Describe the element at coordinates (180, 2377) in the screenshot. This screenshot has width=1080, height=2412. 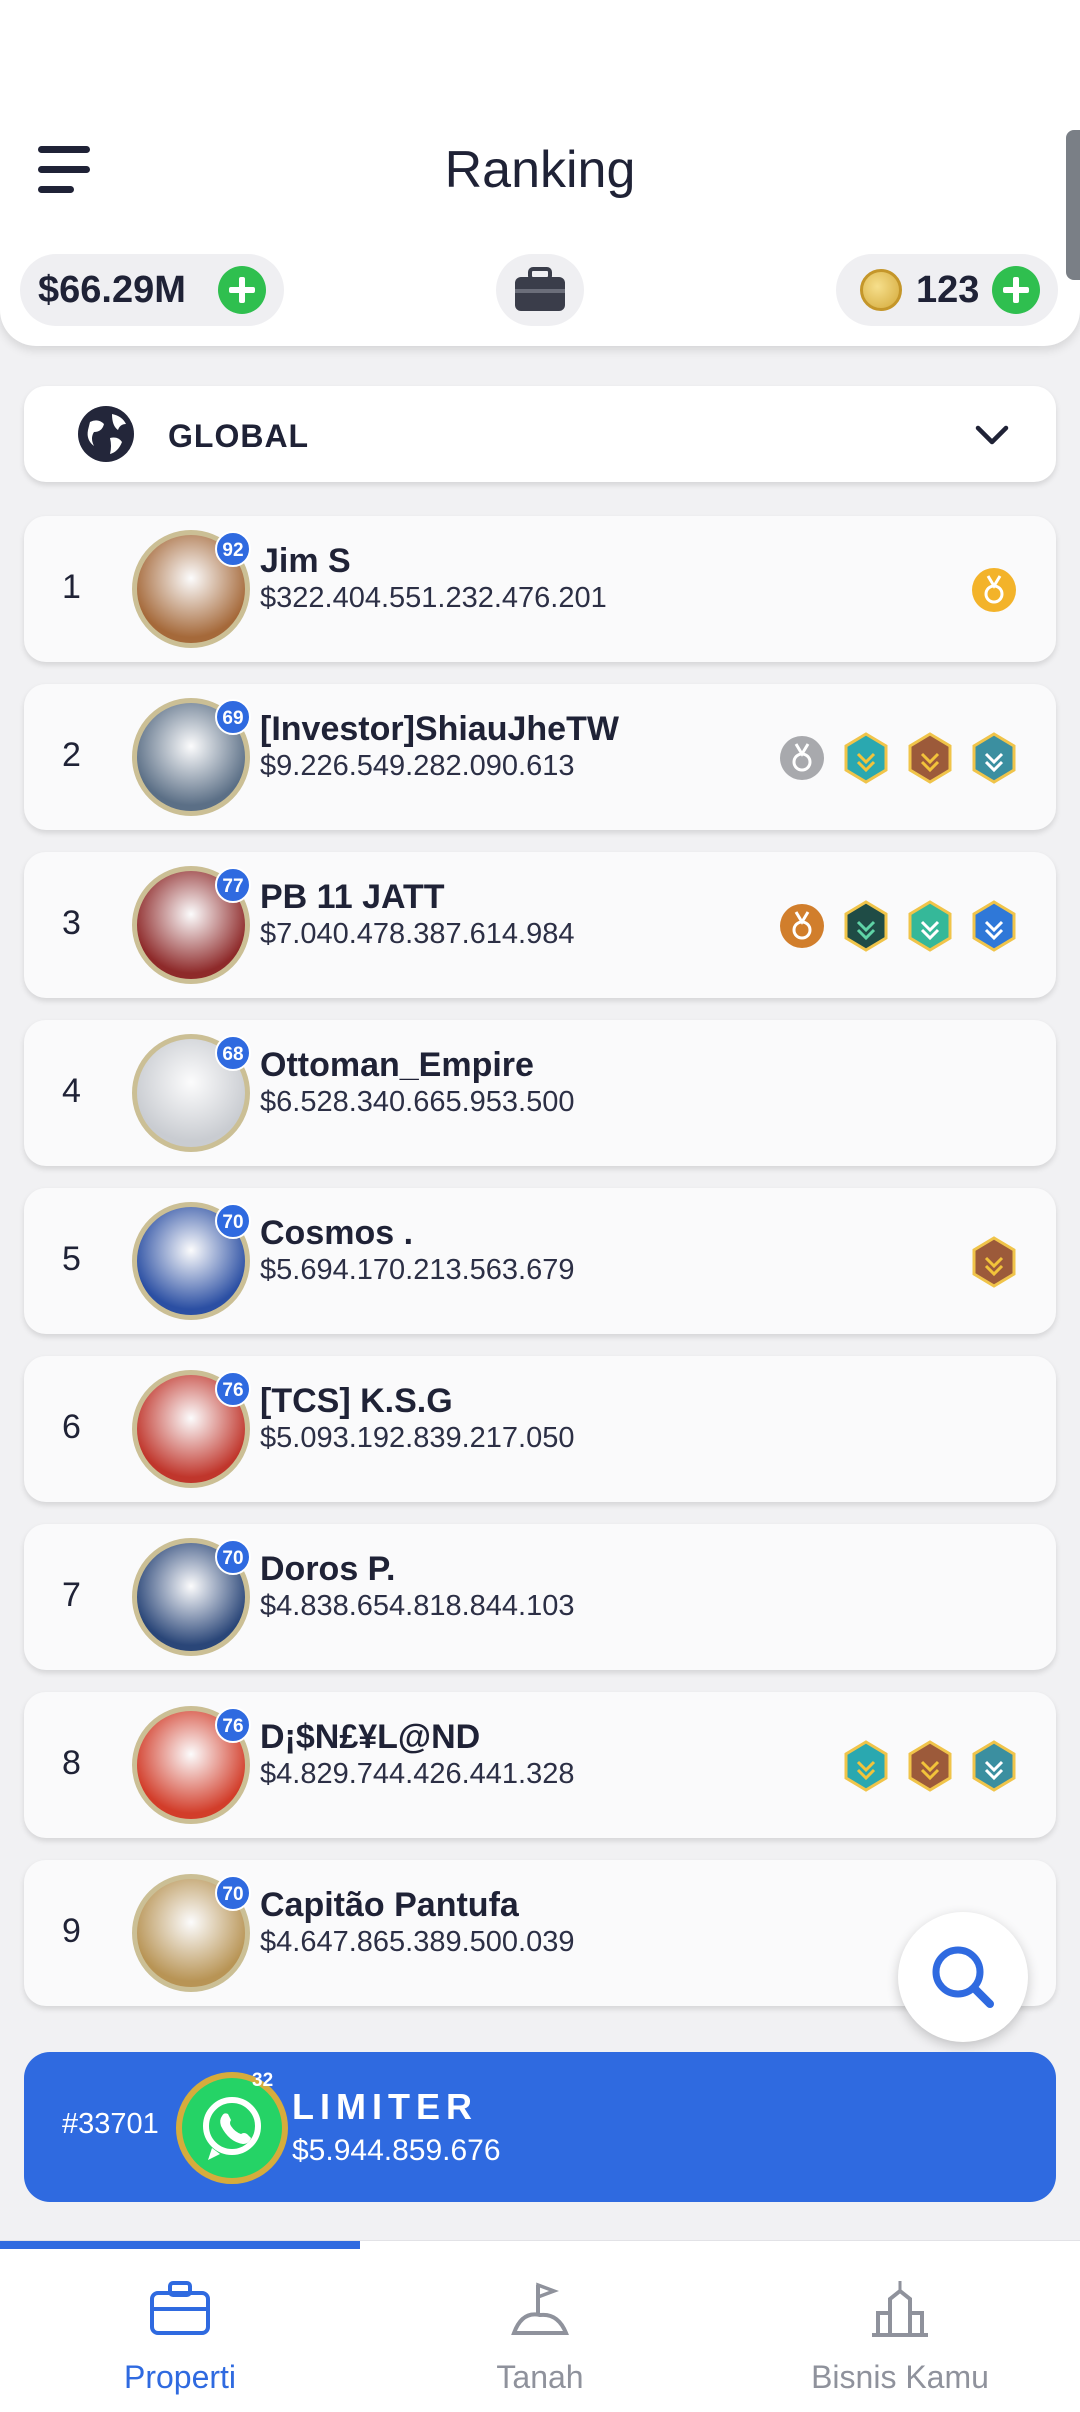
I see `tab-label: Properti` at that location.